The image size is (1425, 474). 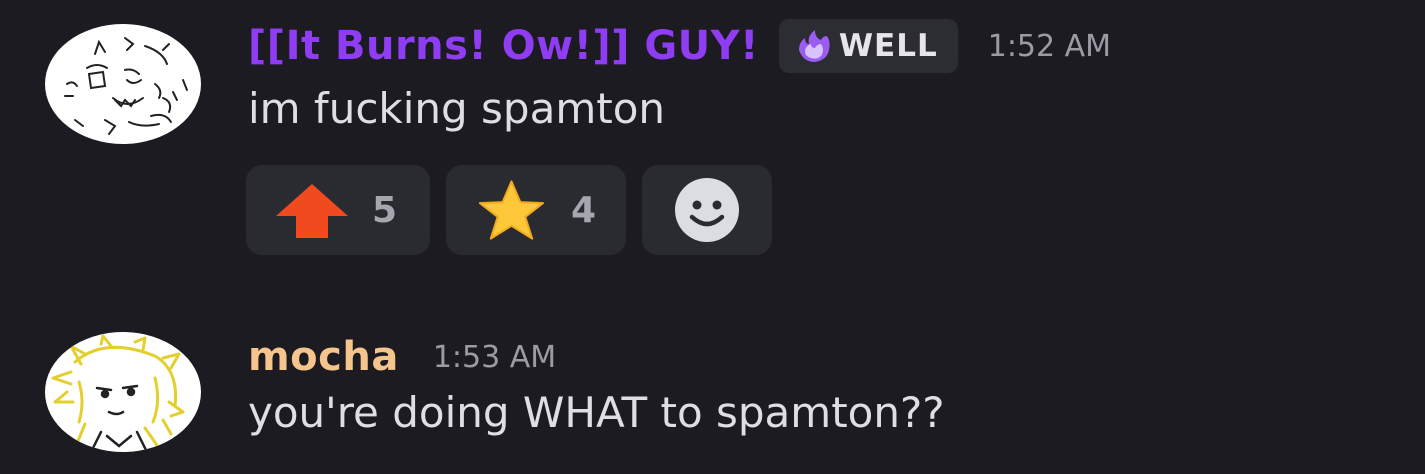 What do you see at coordinates (888, 46) in the screenshot?
I see `badge-label: WELL` at bounding box center [888, 46].